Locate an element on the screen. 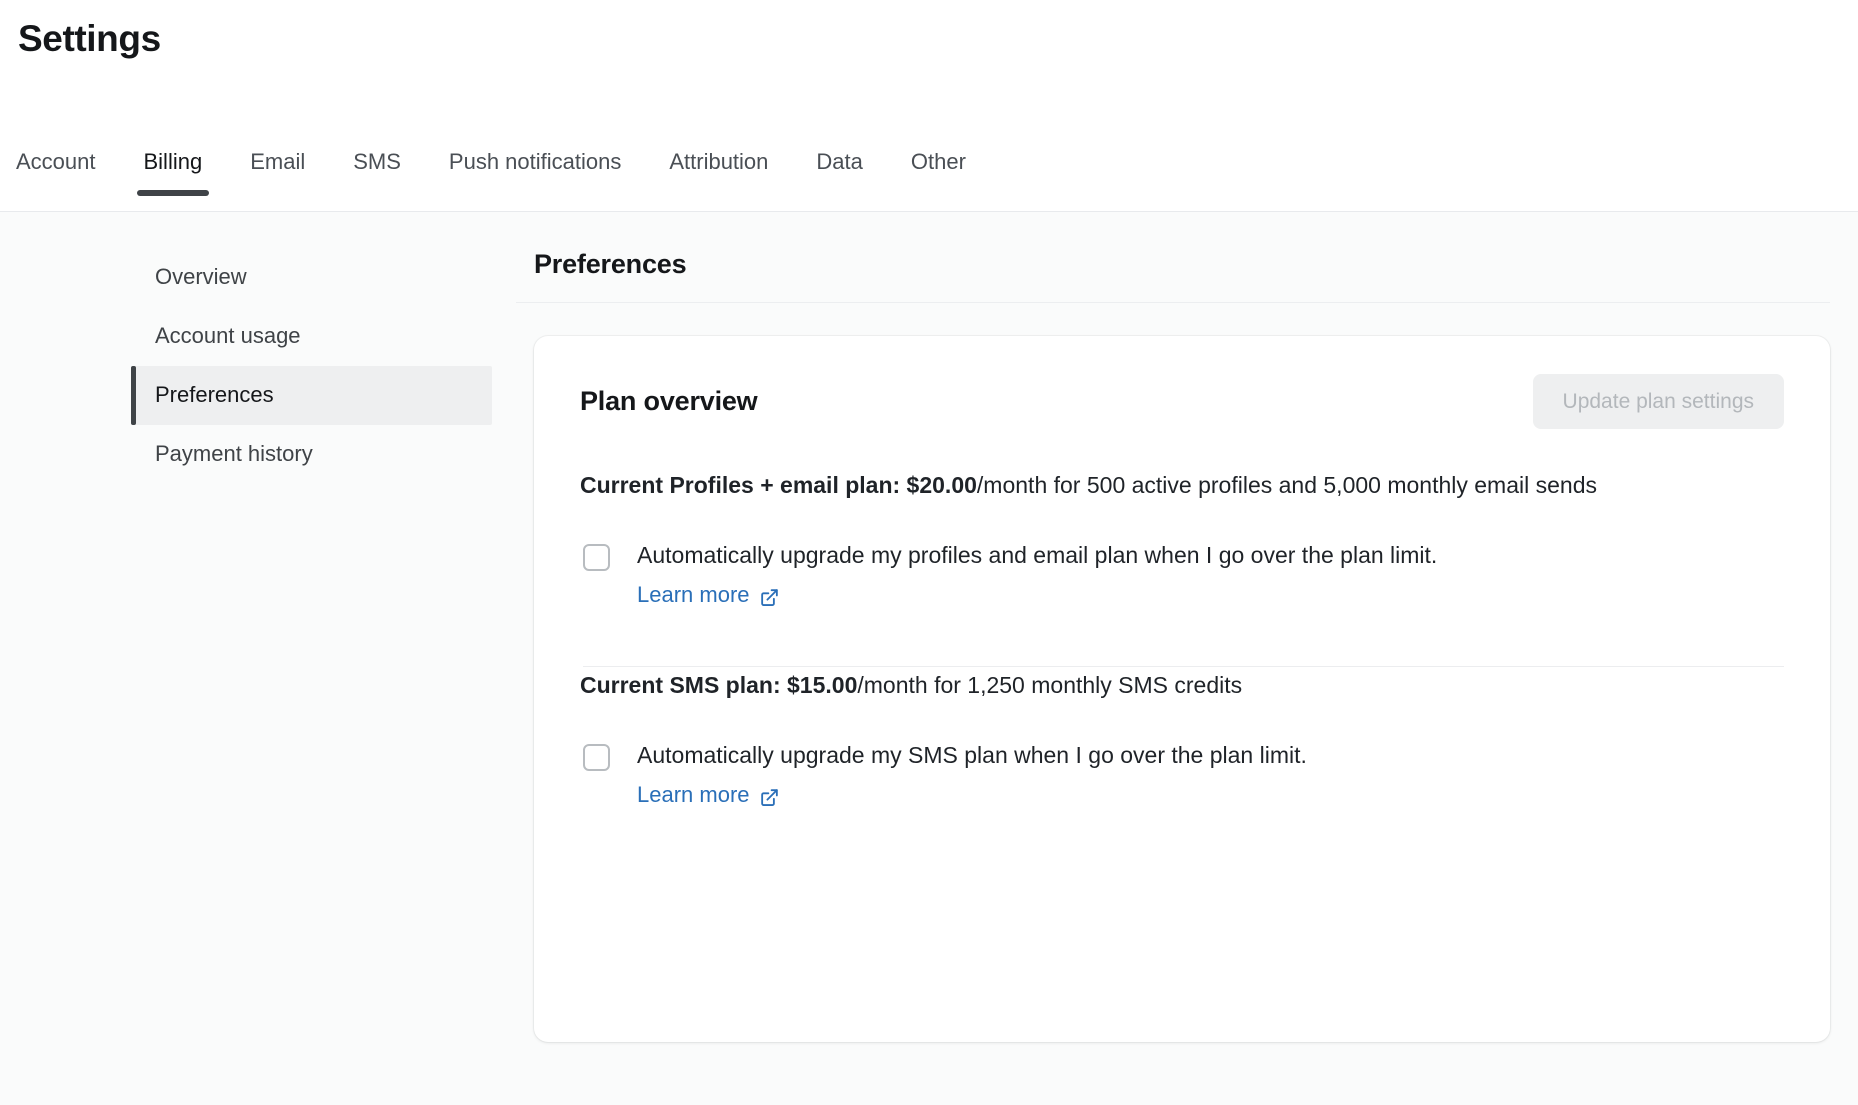 The image size is (1858, 1105). email-plan-label-strong: Current Profiles + email plan: $20.00 is located at coordinates (778, 485).